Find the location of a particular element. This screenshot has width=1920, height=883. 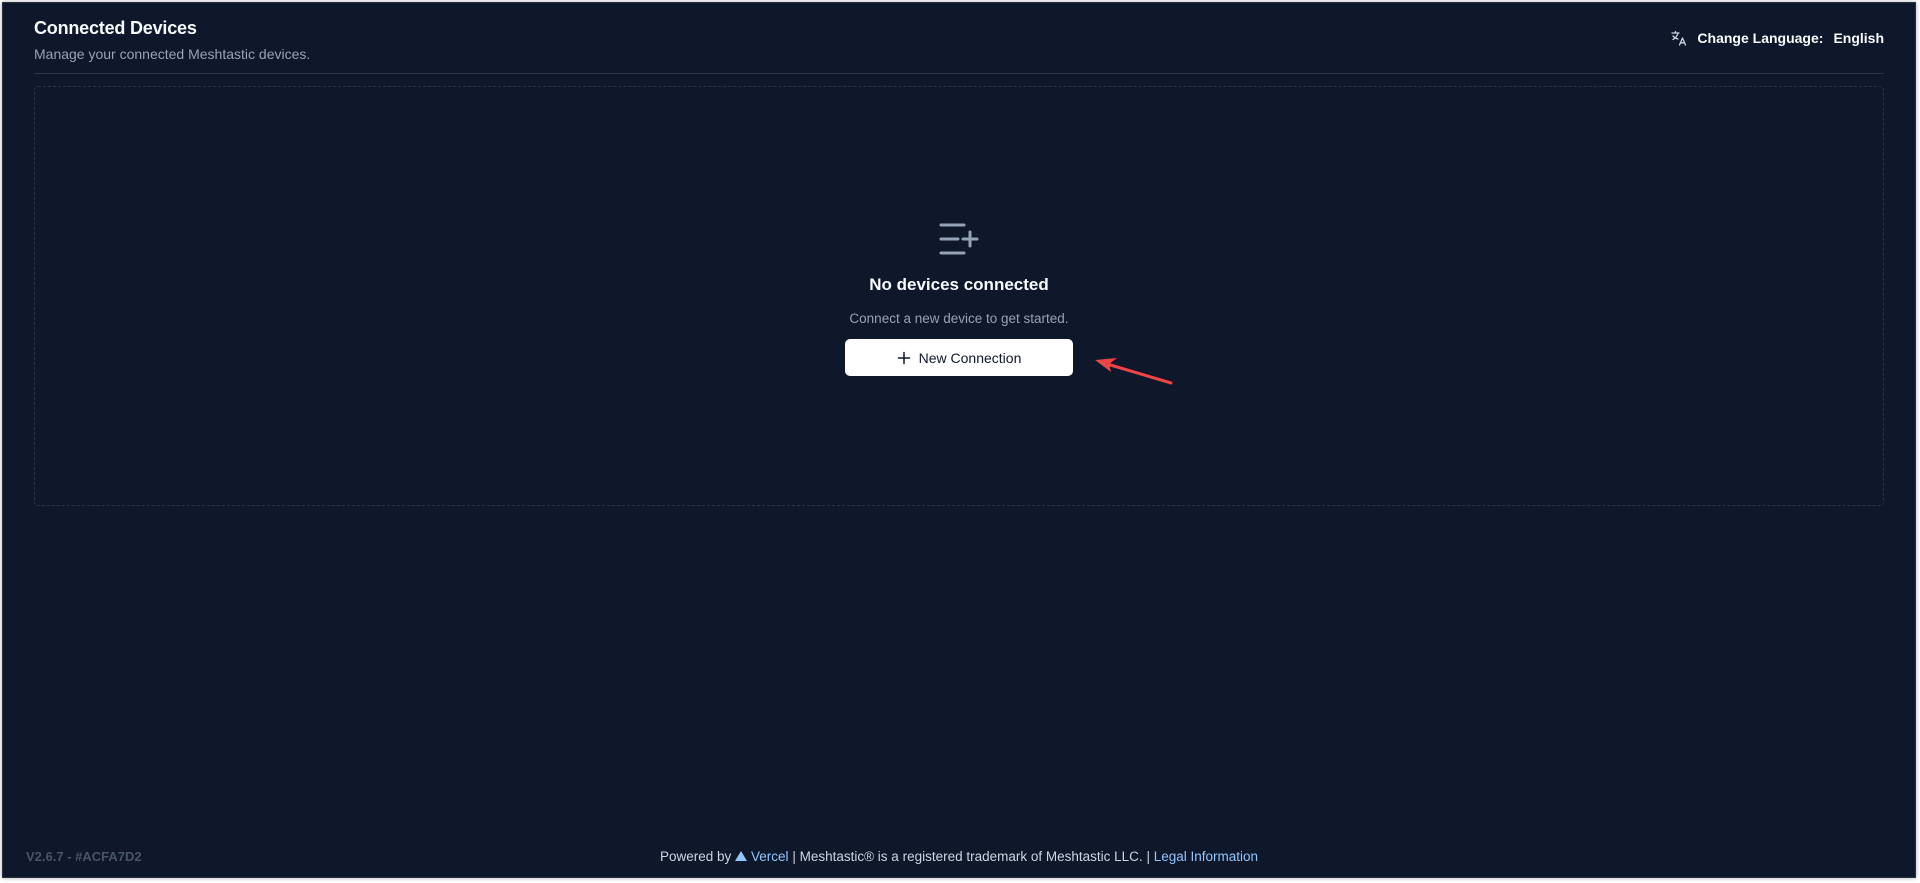

powered-by-text: Powered by is located at coordinates (695, 856).